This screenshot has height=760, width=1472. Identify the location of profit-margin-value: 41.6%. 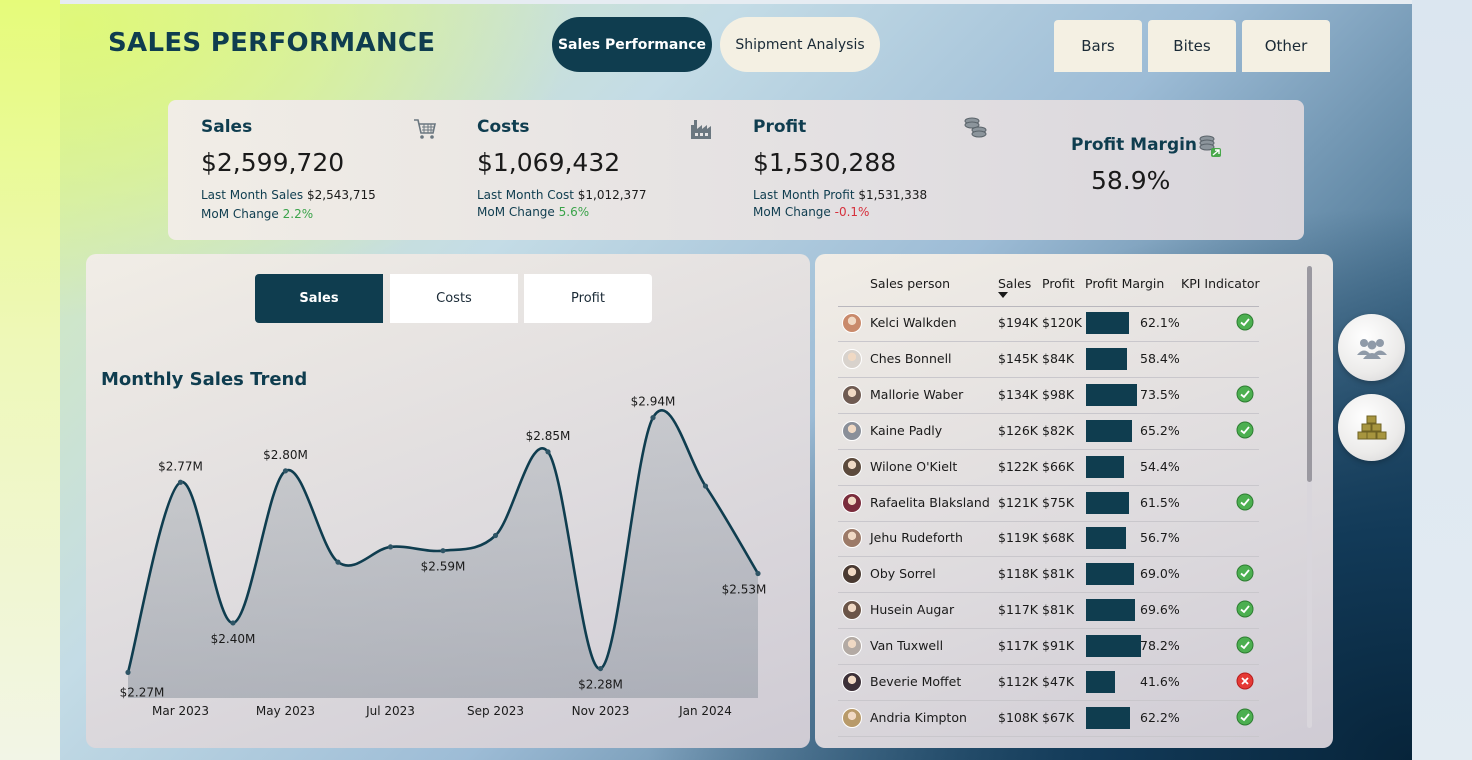
(1160, 681).